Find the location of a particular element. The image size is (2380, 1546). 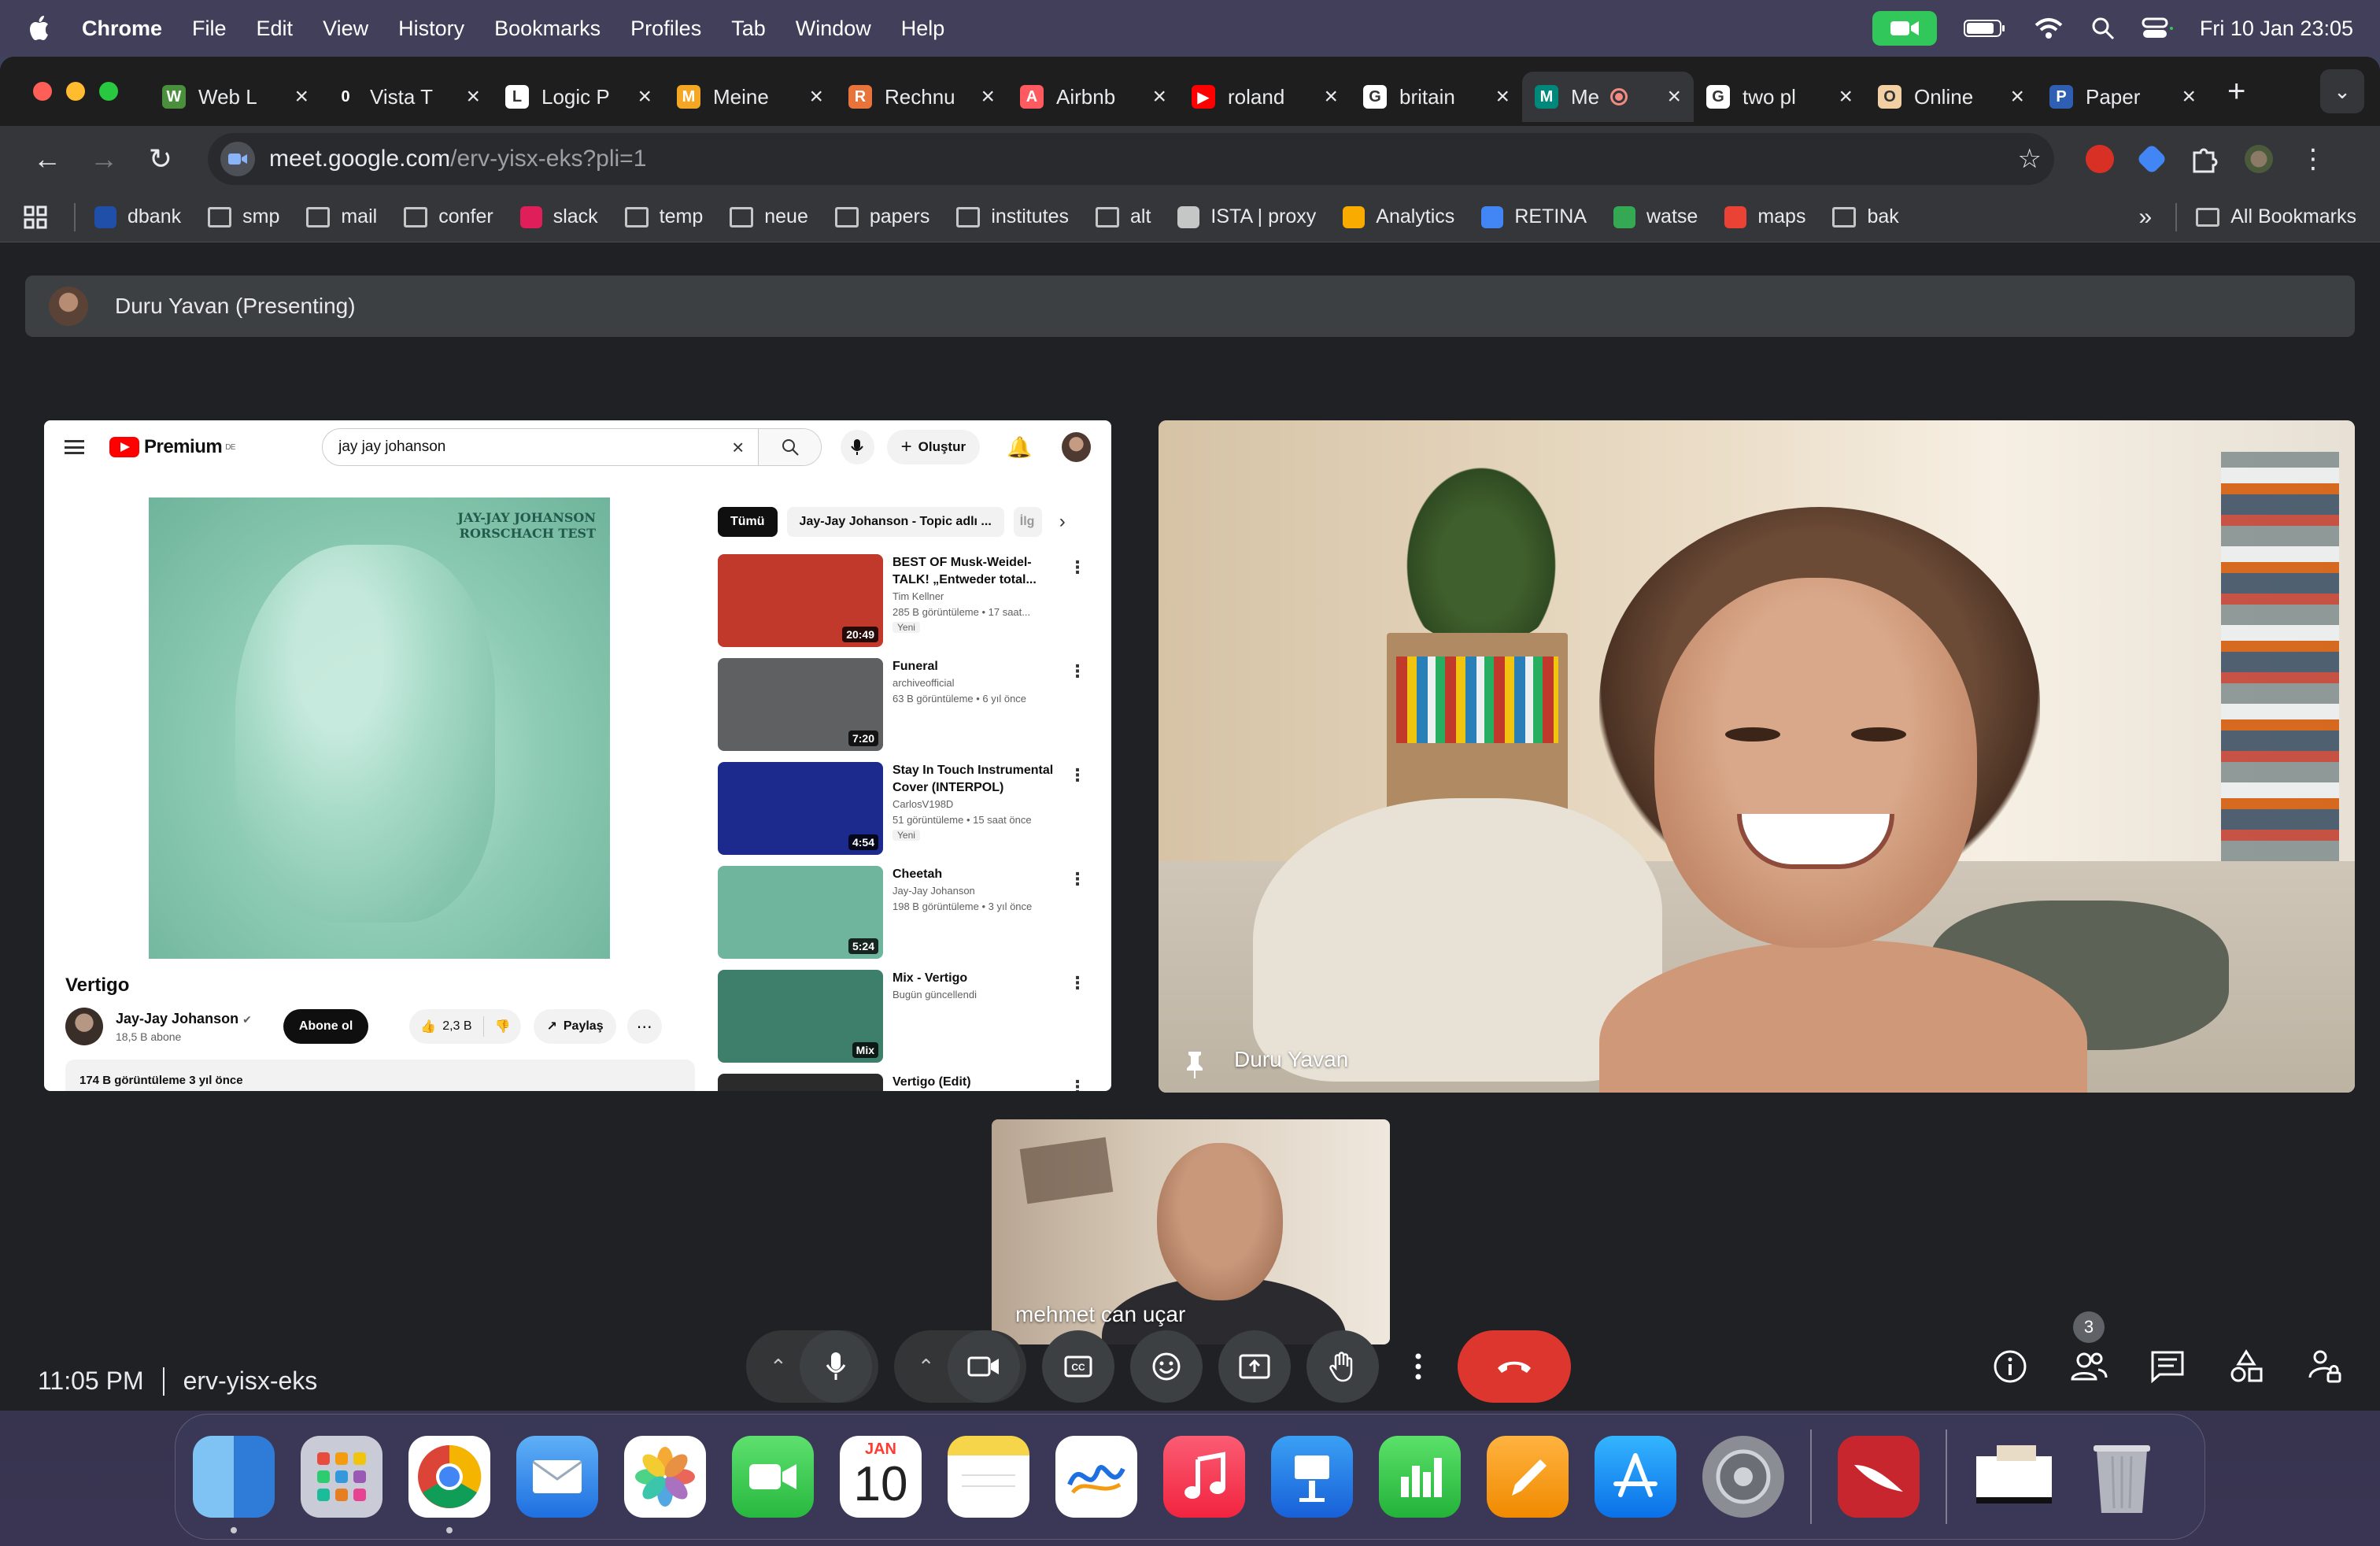

channel-name: Jay-Jay Johanson ✔ is located at coordinates (184, 1019).